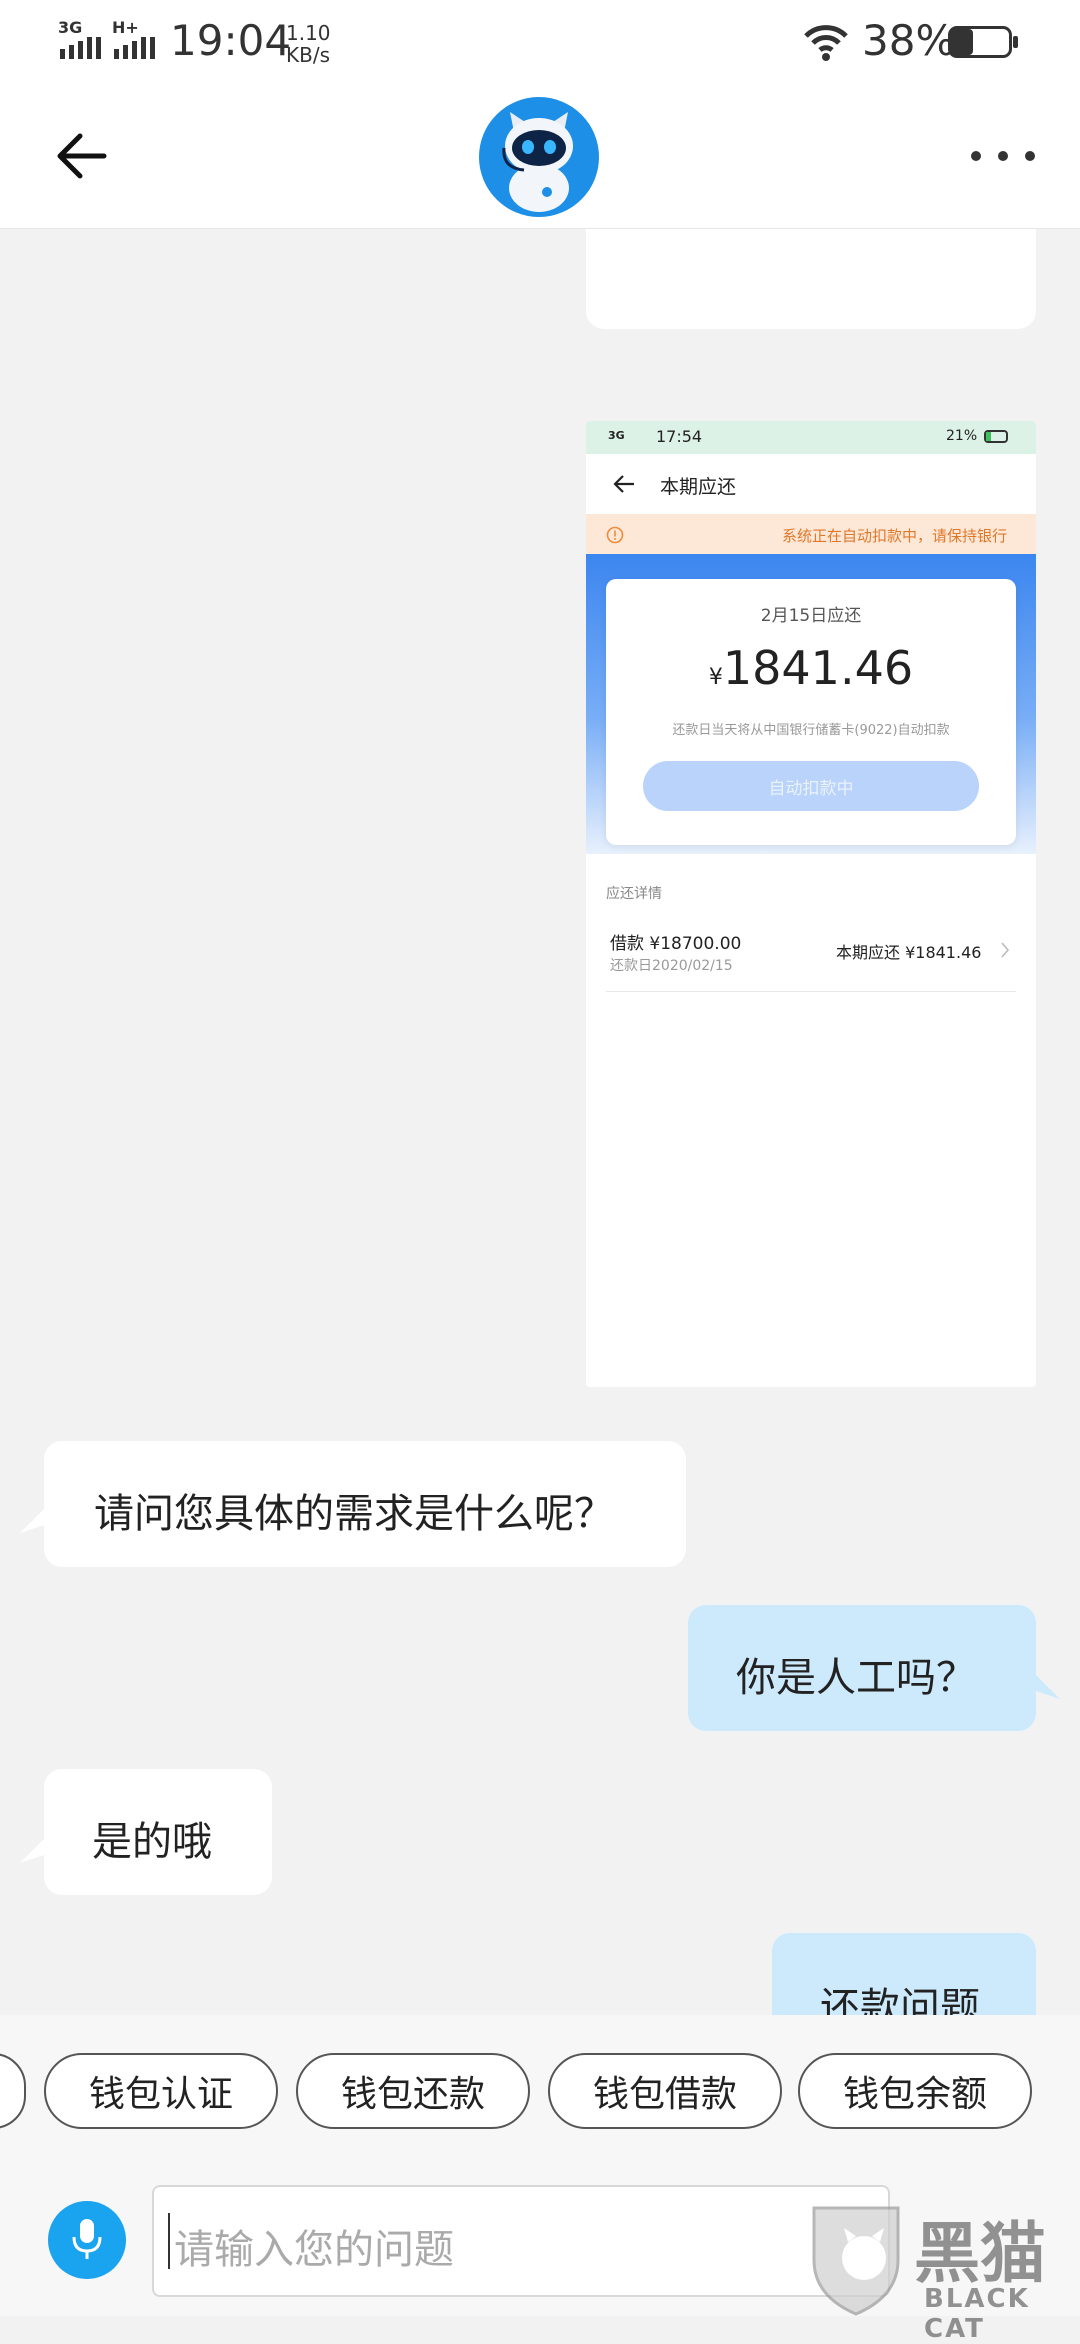  Describe the element at coordinates (811, 484) in the screenshot. I see `embedded-nav: 本期应还` at that location.